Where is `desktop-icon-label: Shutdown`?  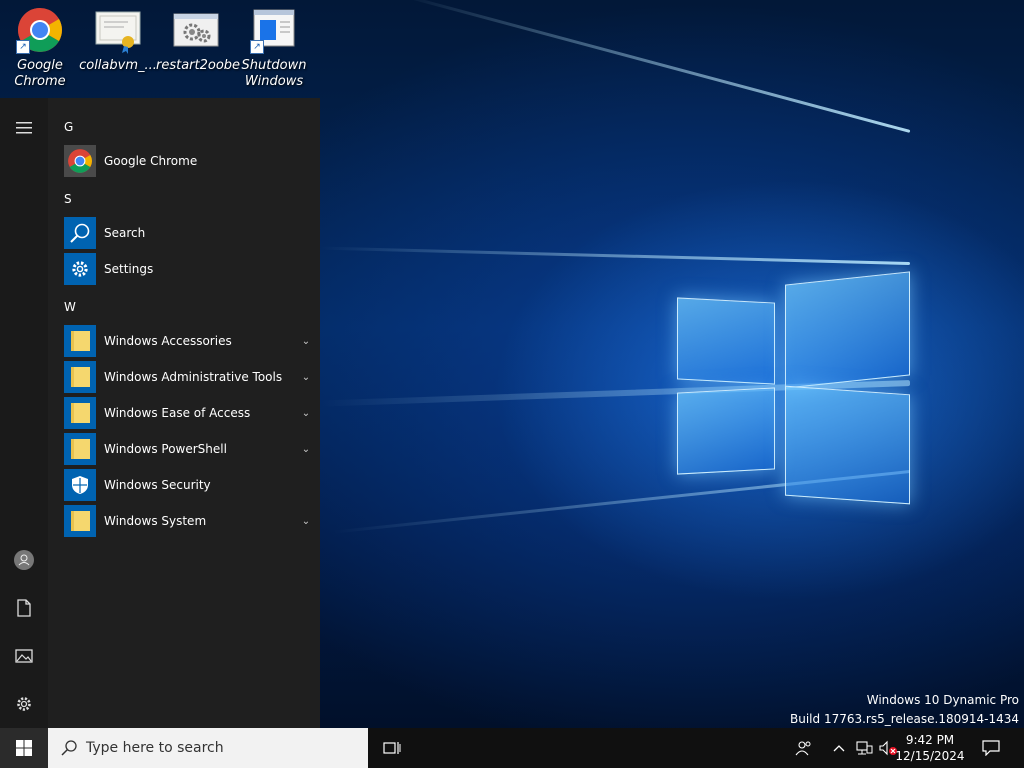 desktop-icon-label: Shutdown is located at coordinates (274, 65).